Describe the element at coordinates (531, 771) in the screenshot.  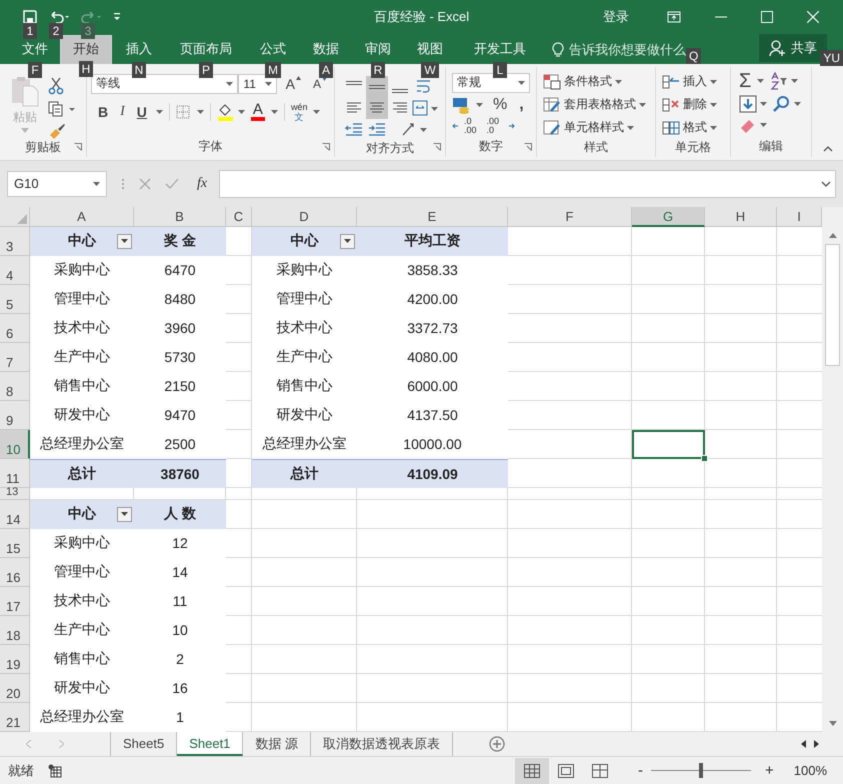
I see `normal-view-button` at that location.